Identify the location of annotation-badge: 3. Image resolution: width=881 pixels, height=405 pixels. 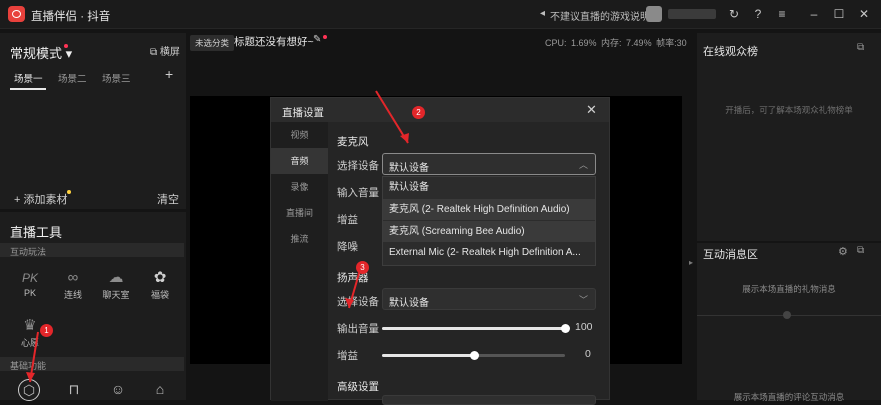
(362, 267).